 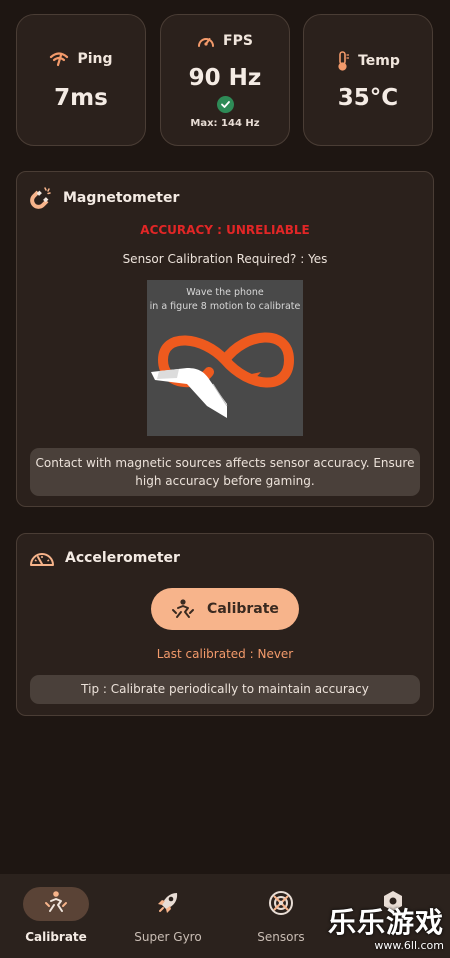 I want to click on calibrate-button-label: Calibrate, so click(x=243, y=609).